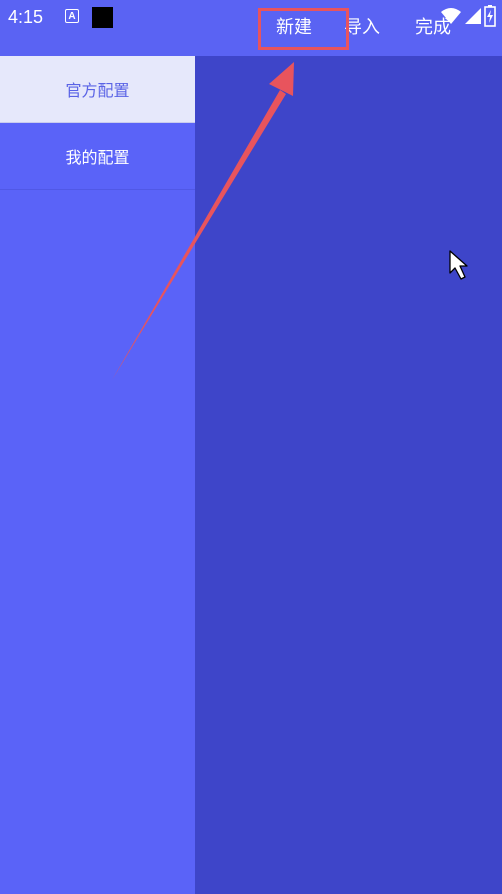 This screenshot has height=894, width=502. Describe the element at coordinates (362, 28) in the screenshot. I see `import-button: 导入` at that location.